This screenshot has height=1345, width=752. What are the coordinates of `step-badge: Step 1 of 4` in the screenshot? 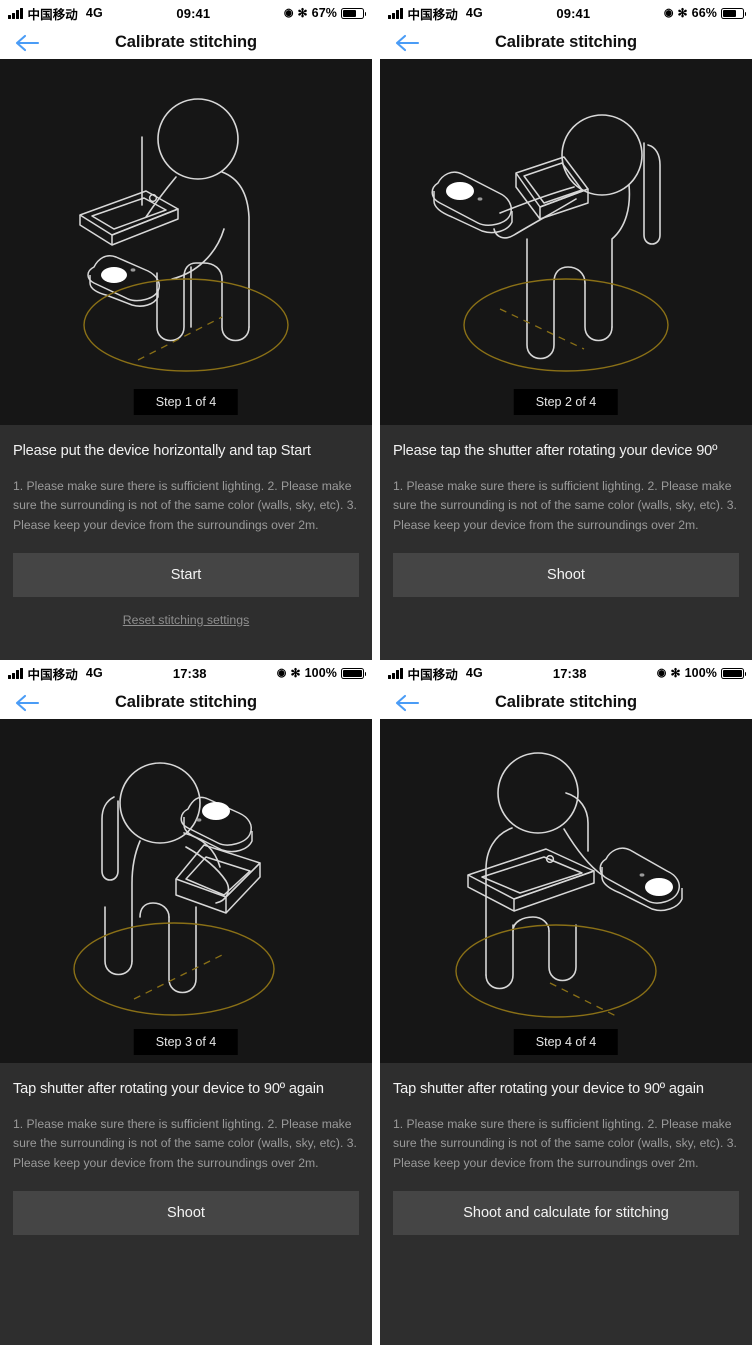 It's located at (186, 402).